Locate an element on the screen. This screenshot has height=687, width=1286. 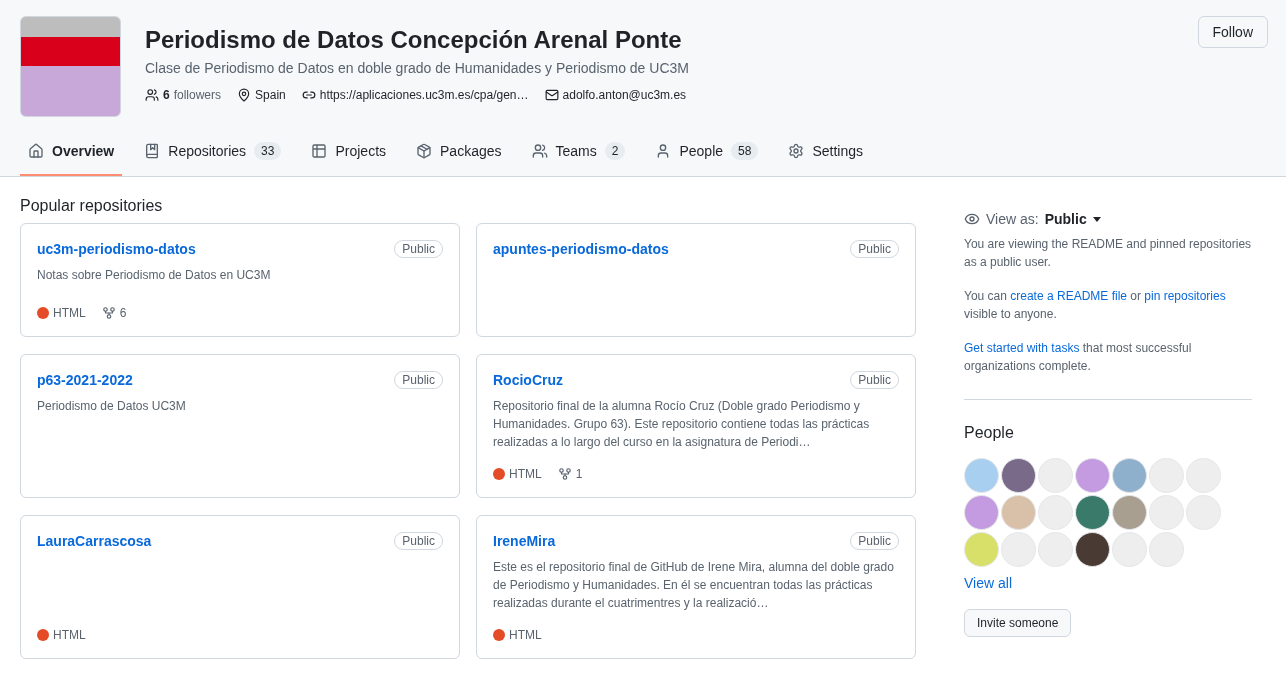
follow-button: Follow is located at coordinates (1232, 32).